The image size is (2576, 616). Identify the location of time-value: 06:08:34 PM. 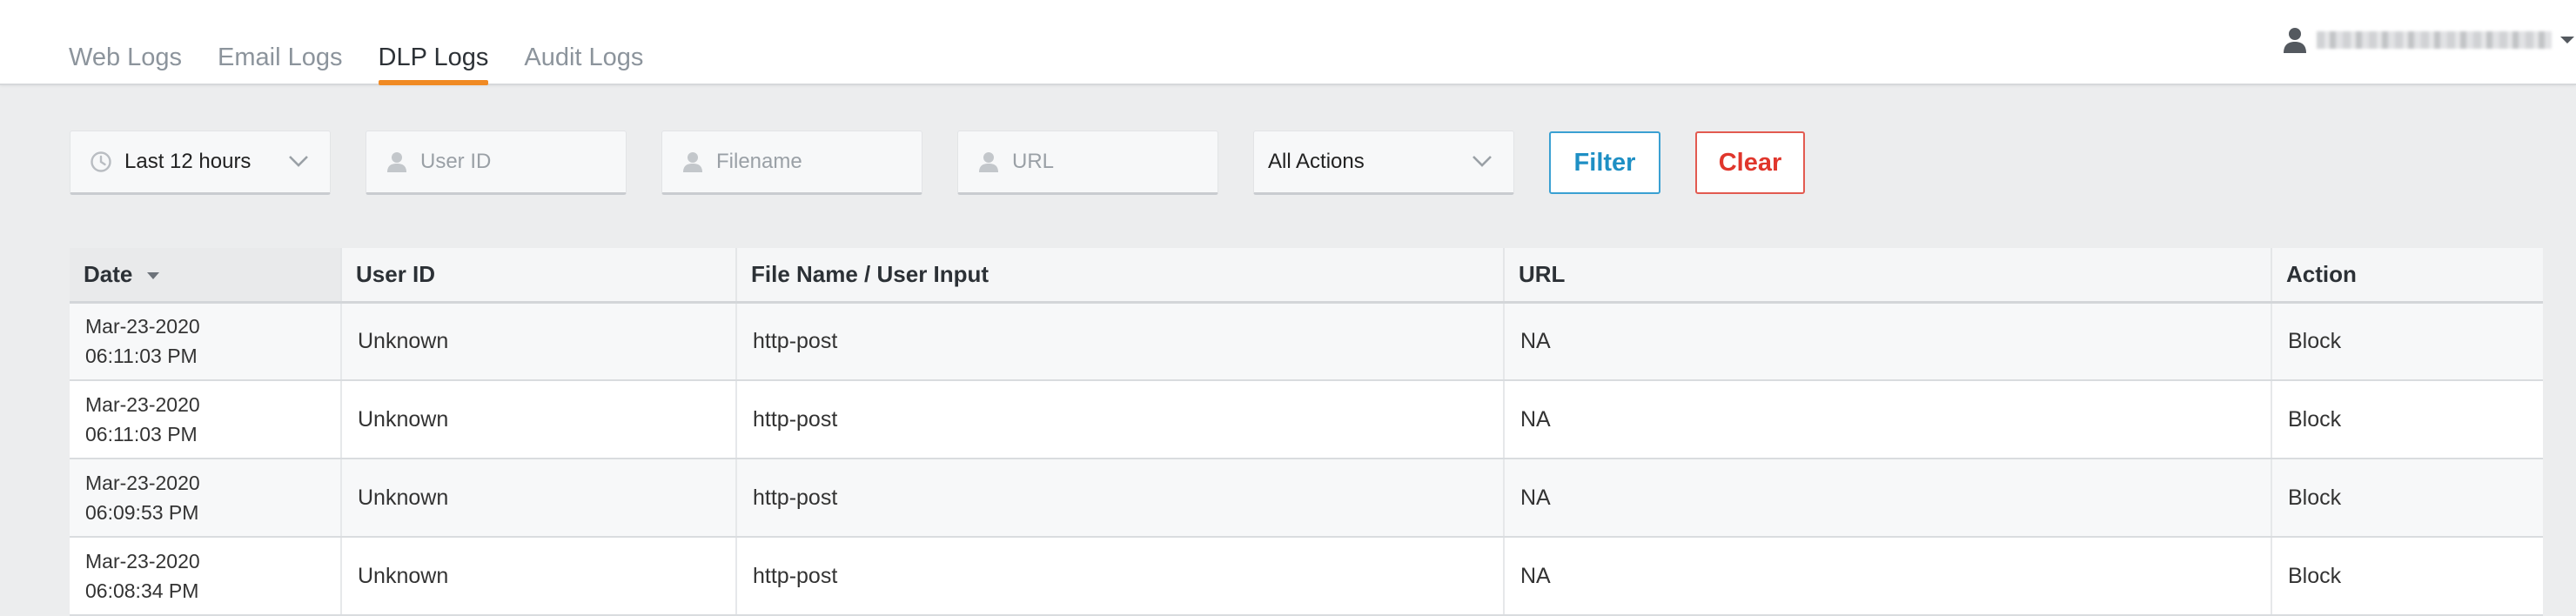
(142, 590).